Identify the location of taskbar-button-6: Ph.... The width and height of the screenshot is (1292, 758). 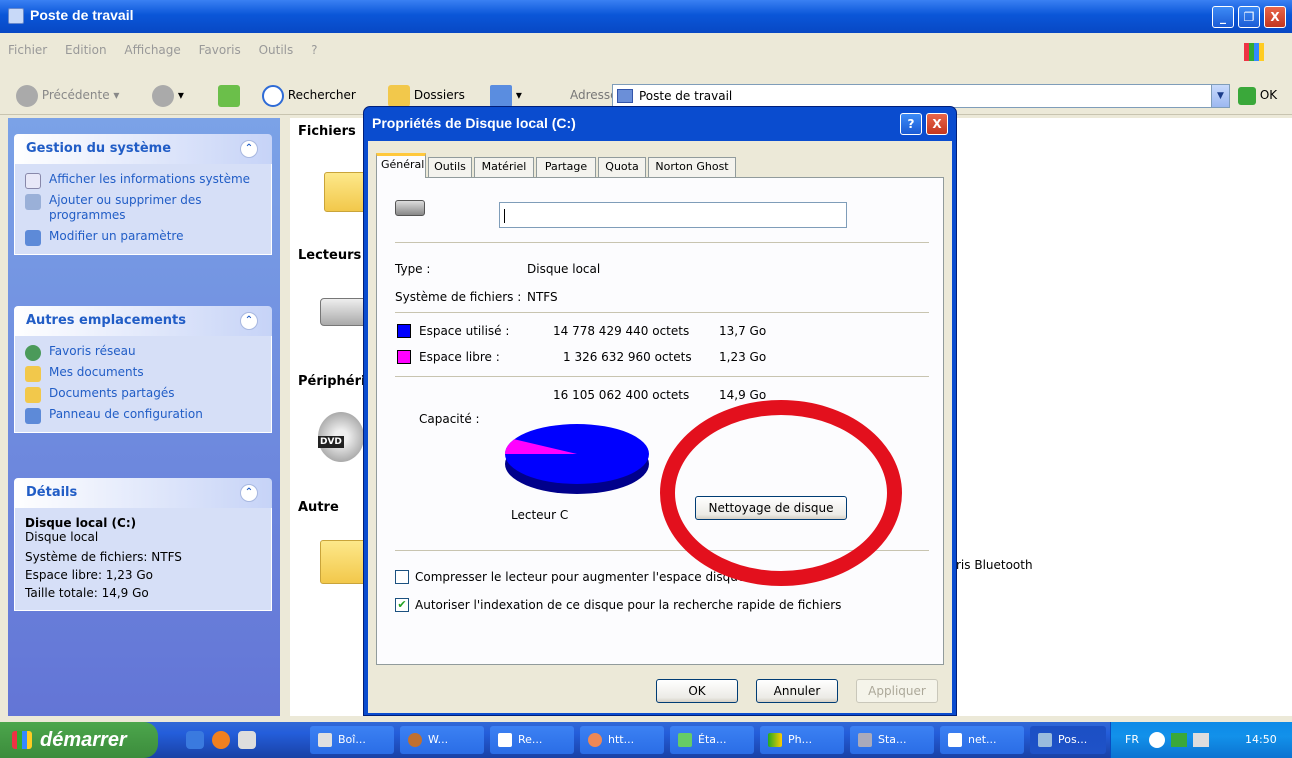
(802, 740).